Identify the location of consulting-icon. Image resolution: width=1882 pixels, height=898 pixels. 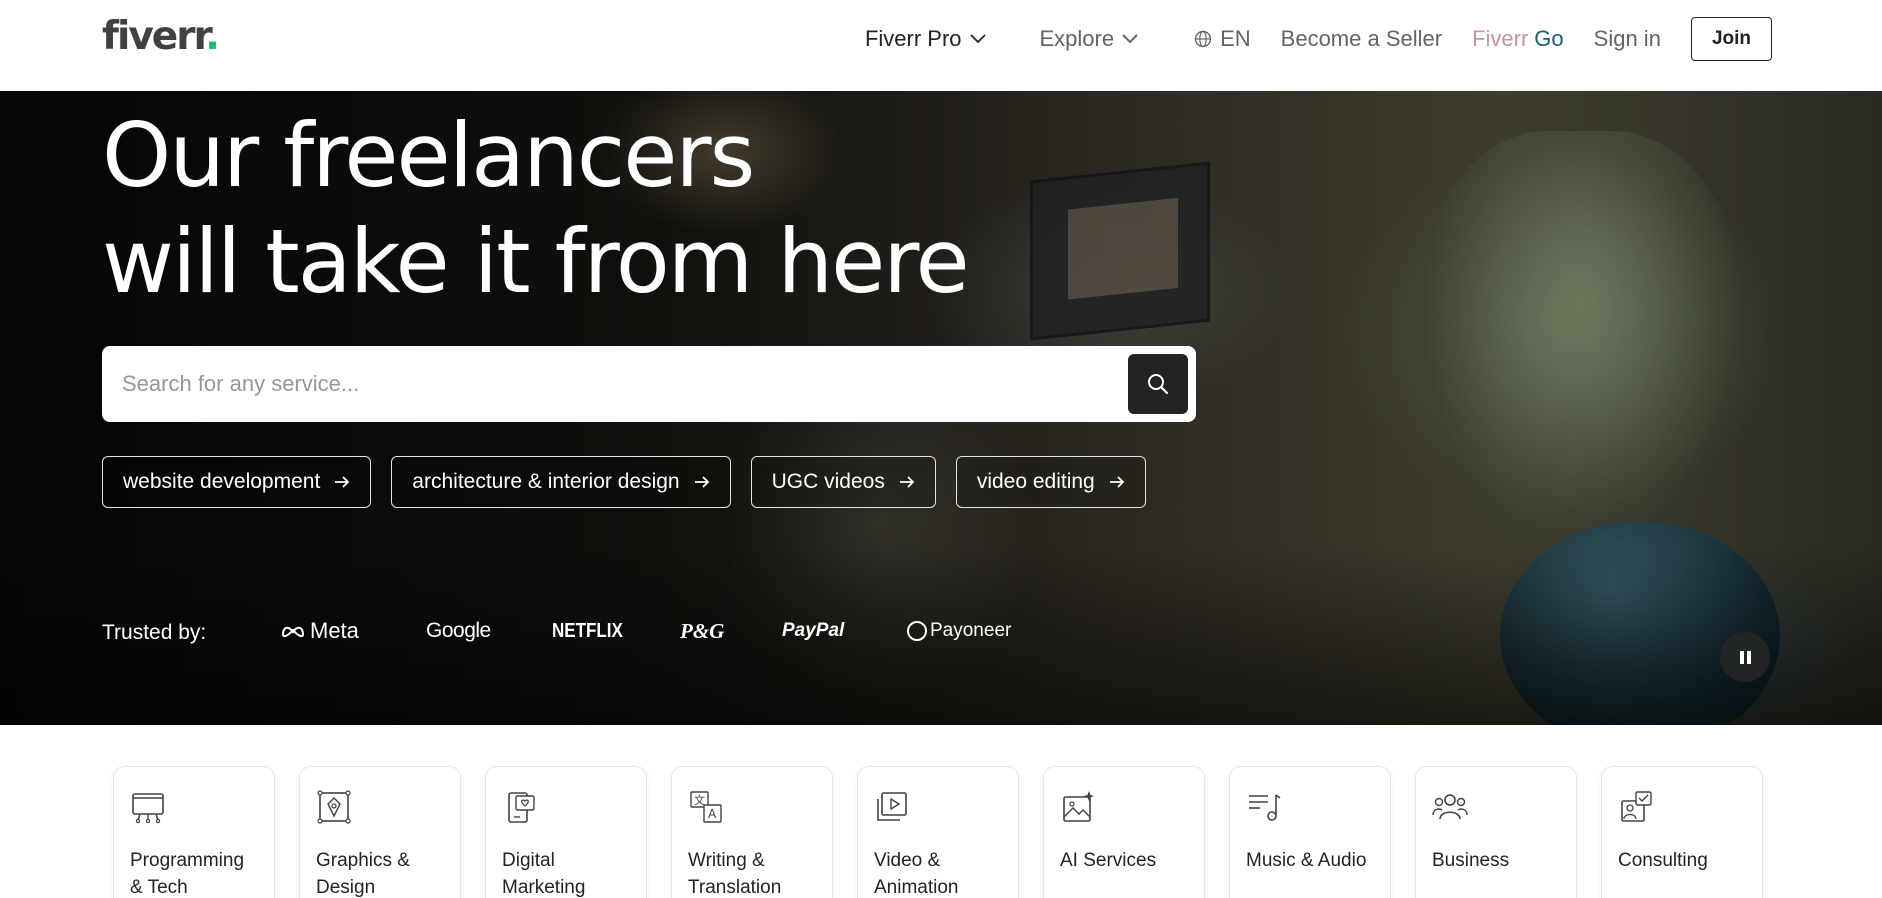
(1636, 806).